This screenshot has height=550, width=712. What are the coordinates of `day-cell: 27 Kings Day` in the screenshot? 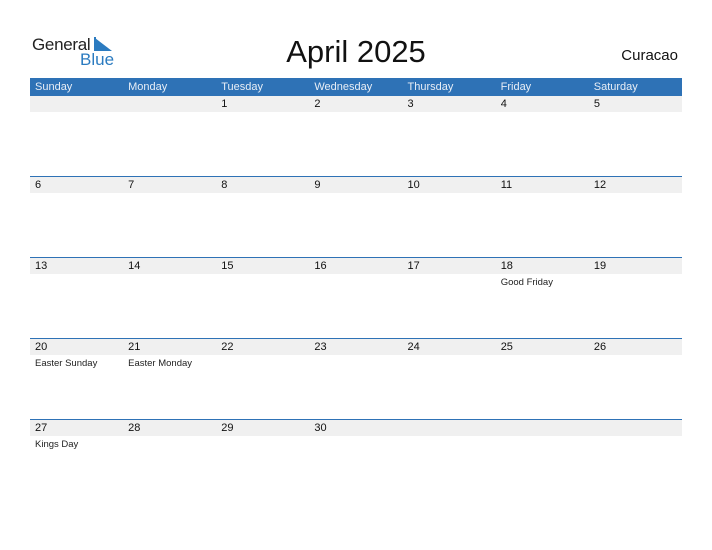 It's located at (76, 460).